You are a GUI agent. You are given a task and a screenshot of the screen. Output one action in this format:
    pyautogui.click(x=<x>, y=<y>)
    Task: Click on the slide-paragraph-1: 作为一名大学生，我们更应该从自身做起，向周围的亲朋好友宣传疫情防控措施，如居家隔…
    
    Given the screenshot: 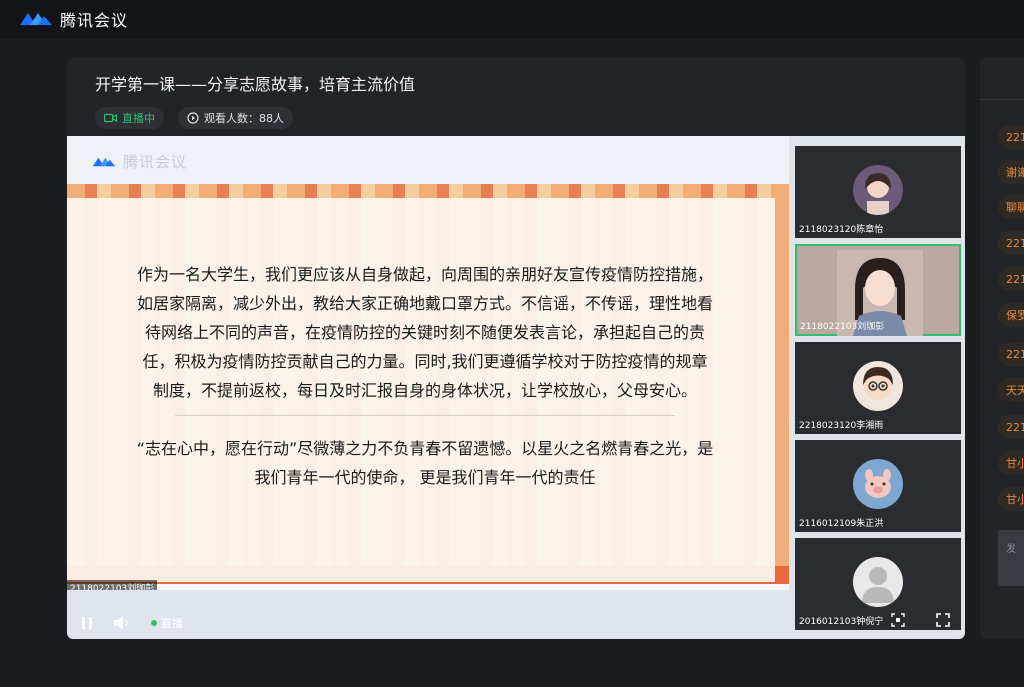 What is the action you would take?
    pyautogui.click(x=424, y=332)
    